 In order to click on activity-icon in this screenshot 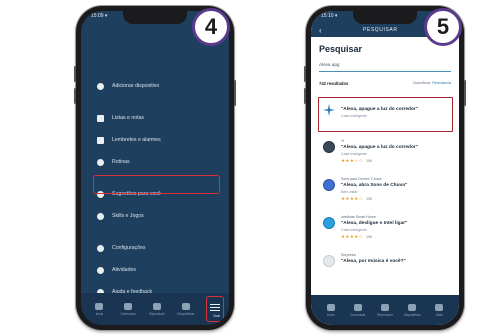, I will do `click(100, 270)`.